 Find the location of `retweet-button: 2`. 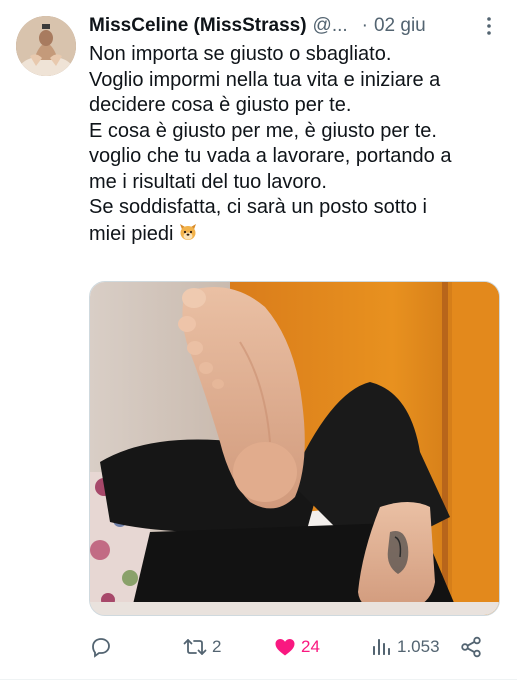

retweet-button: 2 is located at coordinates (201, 647).